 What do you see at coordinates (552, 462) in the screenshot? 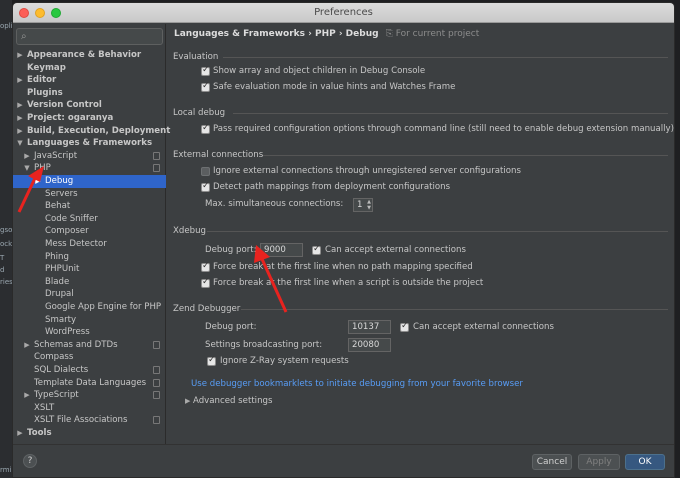
I see `cancel-button: Cancel` at bounding box center [552, 462].